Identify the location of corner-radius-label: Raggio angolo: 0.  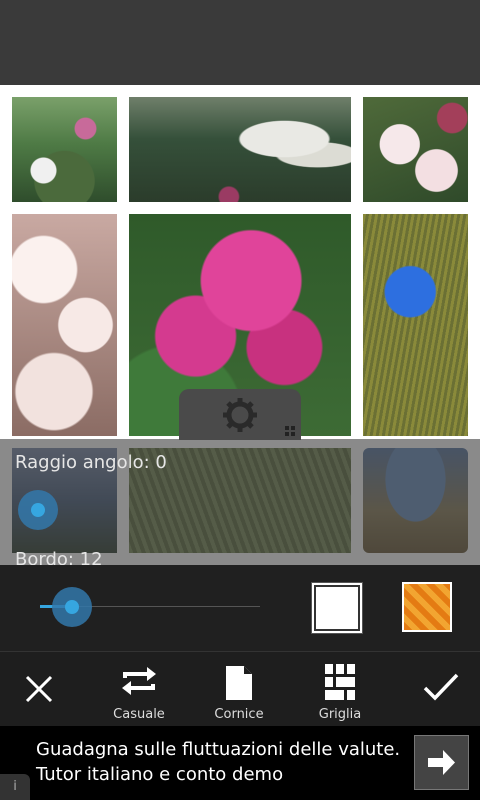
(91, 462).